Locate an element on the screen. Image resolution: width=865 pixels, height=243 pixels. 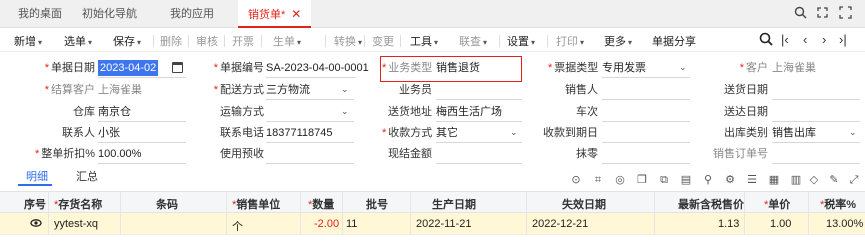
restore-icon is located at coordinates (822, 13).